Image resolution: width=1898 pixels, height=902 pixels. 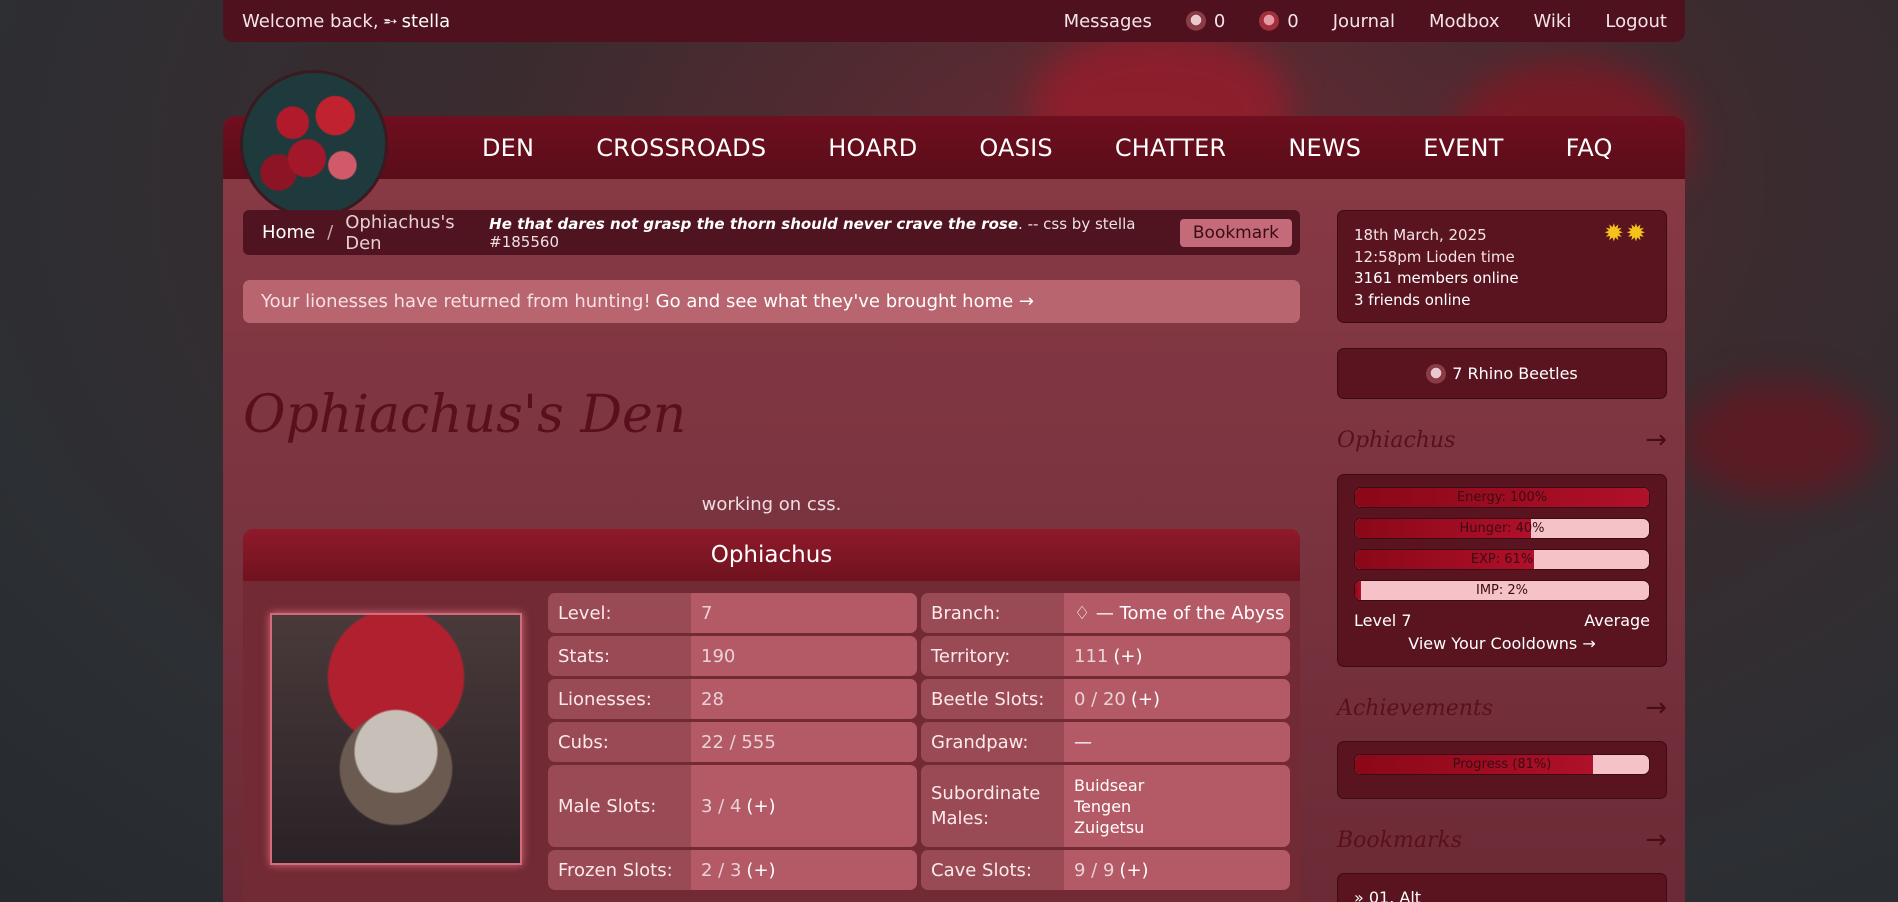 What do you see at coordinates (1515, 373) in the screenshot?
I see `rhino-beetles-count: 7 Rhino Beetles` at bounding box center [1515, 373].